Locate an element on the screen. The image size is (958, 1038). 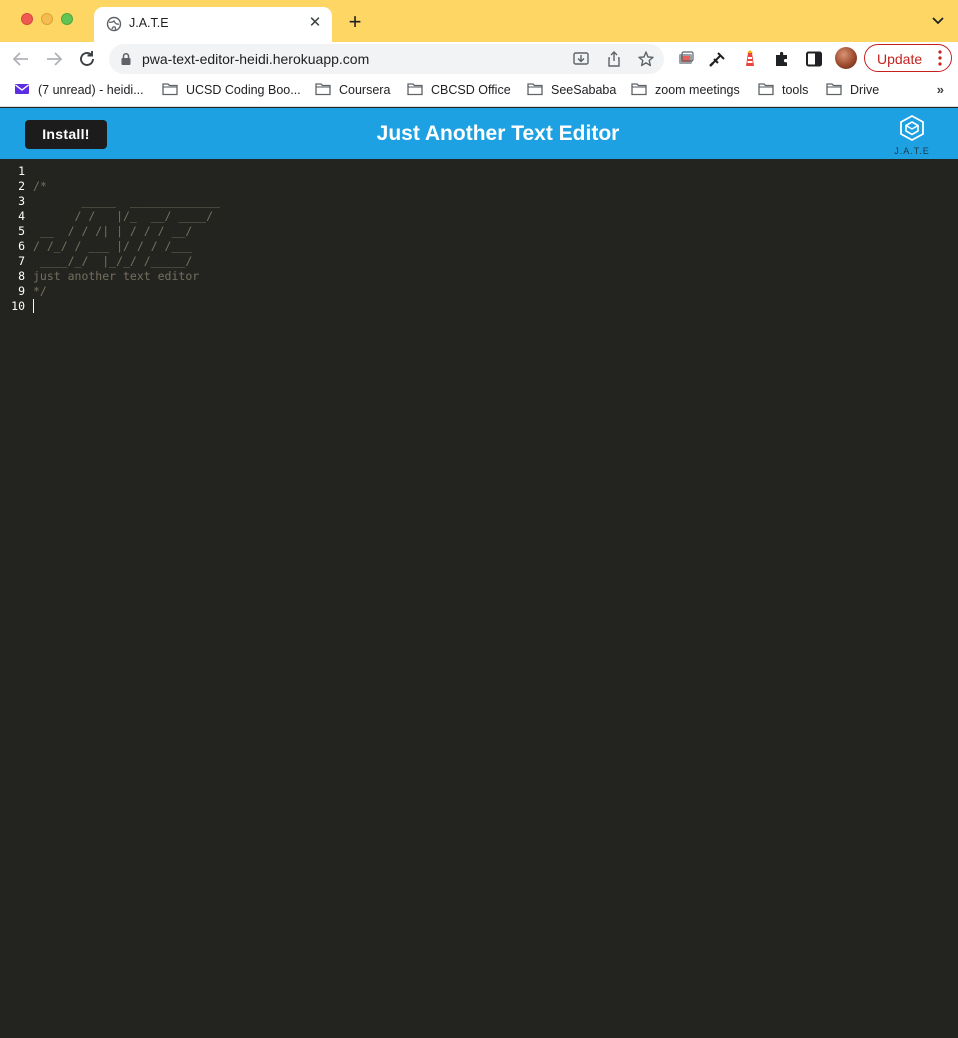
code-line: ____/_/ |_/_/ /_____/ is located at coordinates (126, 261).